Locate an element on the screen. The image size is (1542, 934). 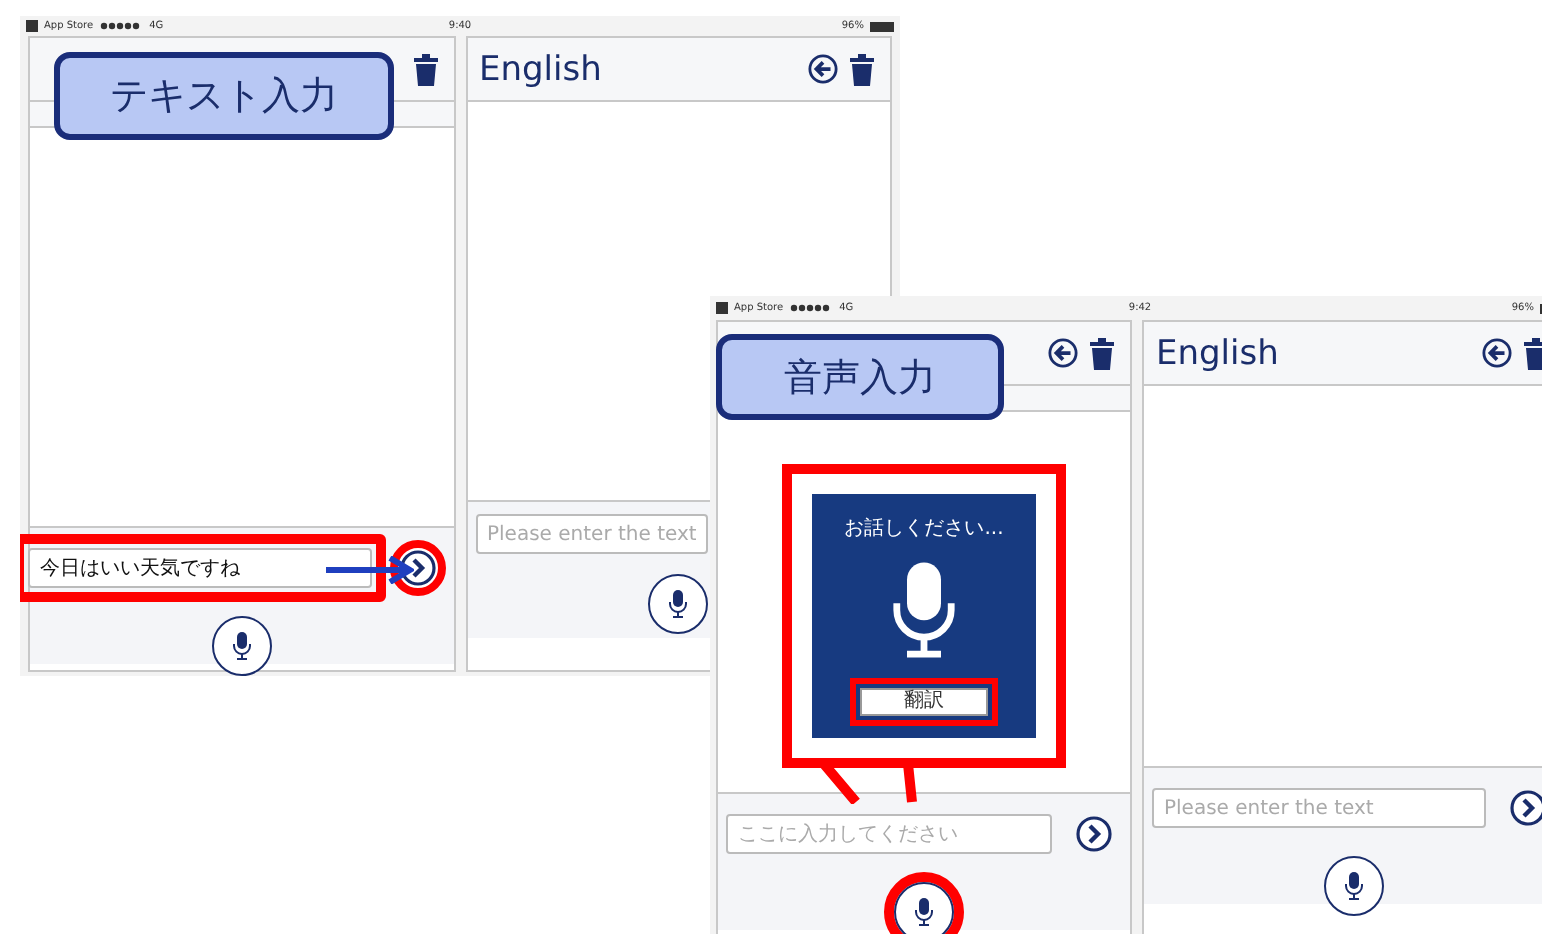
battery-icon is located at coordinates (882, 26).